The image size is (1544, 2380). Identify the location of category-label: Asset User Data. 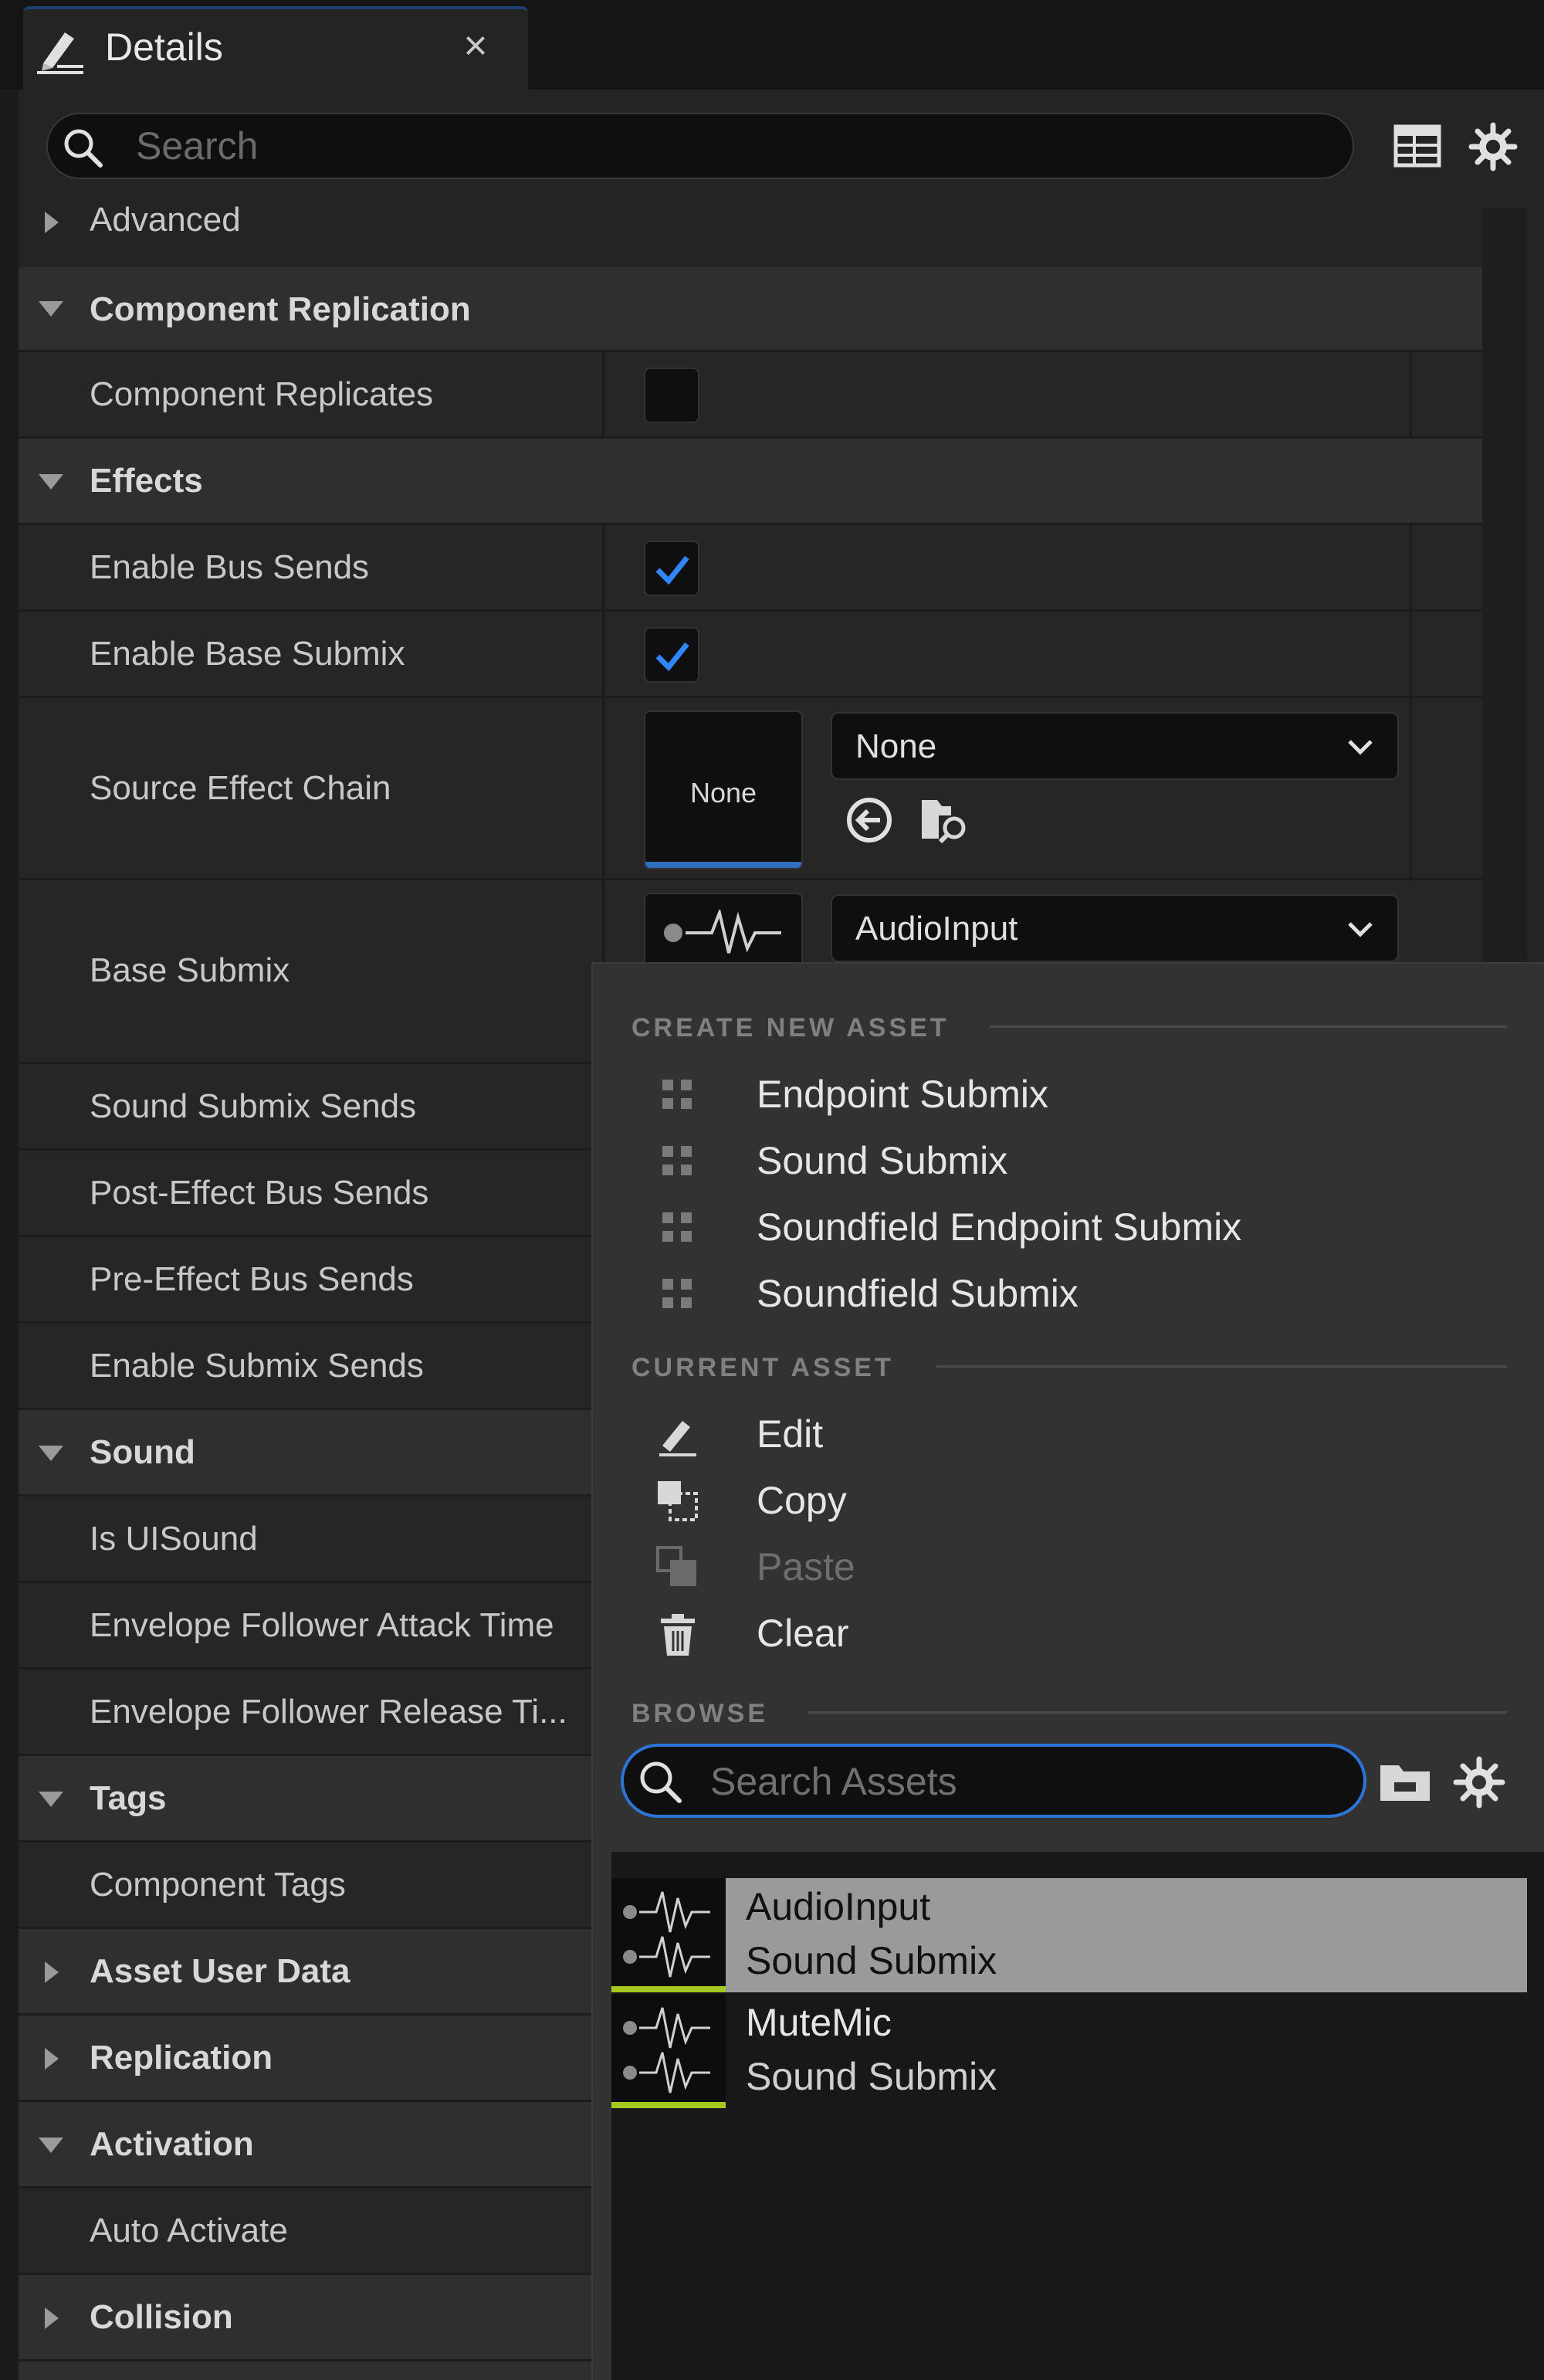
(220, 1971).